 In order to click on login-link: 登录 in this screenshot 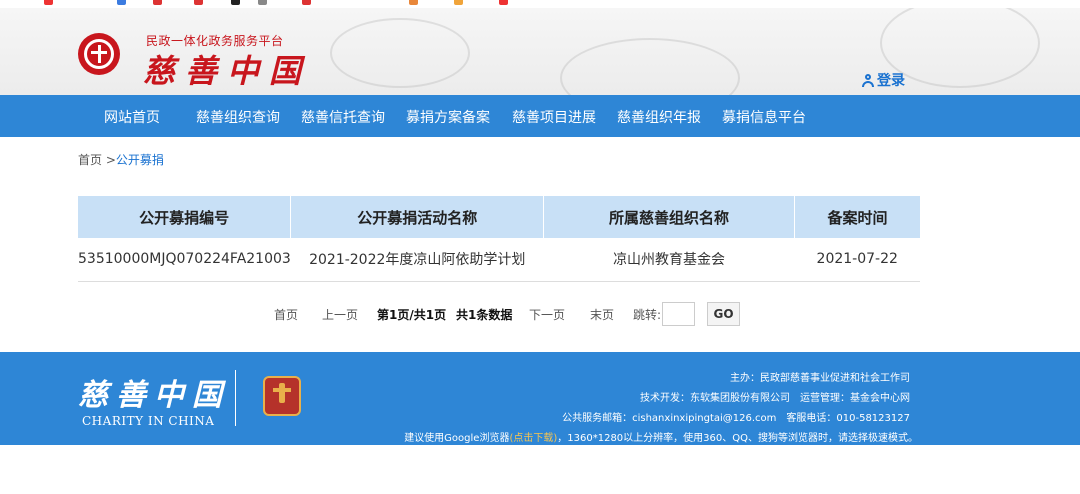, I will do `click(883, 80)`.